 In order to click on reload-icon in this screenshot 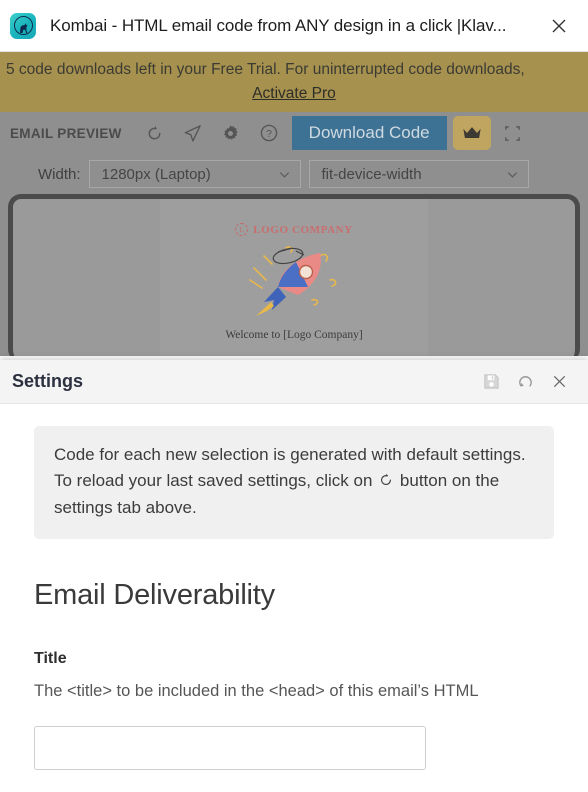, I will do `click(525, 382)`.